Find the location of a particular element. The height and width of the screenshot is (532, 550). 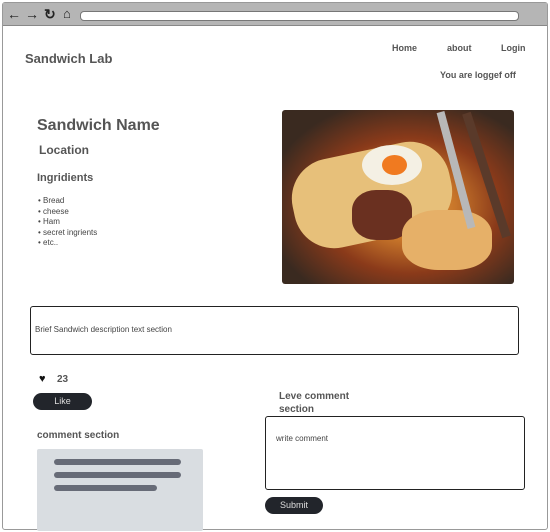

nav-home: Home is located at coordinates (404, 48).